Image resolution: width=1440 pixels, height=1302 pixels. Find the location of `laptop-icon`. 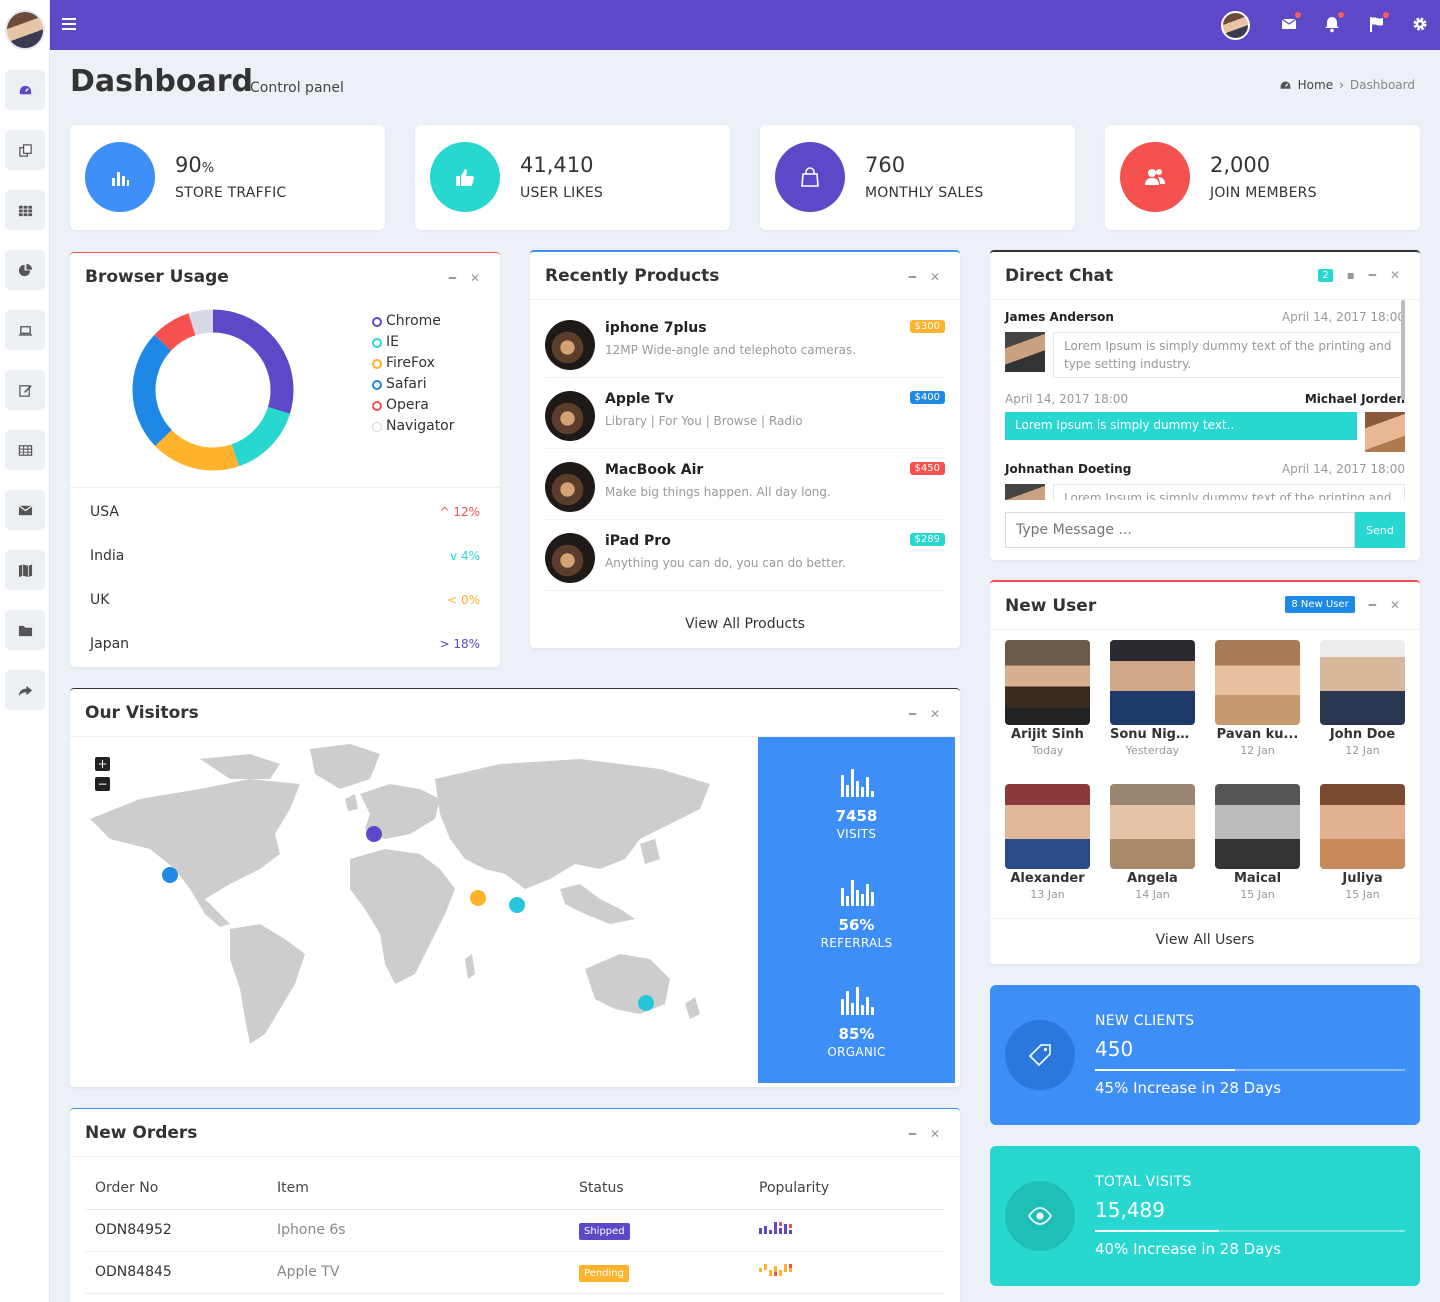

laptop-icon is located at coordinates (25, 330).